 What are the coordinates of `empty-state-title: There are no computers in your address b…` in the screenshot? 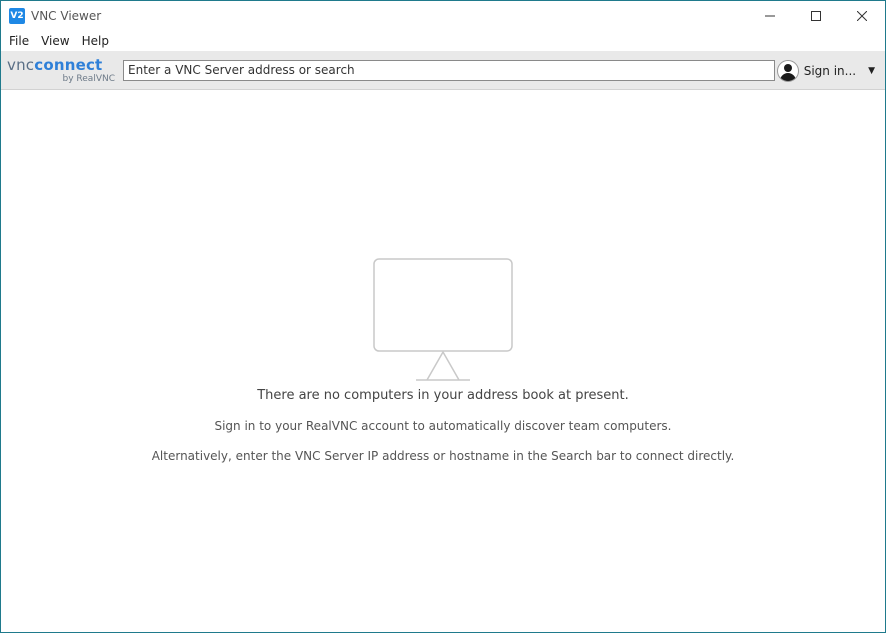 It's located at (443, 395).